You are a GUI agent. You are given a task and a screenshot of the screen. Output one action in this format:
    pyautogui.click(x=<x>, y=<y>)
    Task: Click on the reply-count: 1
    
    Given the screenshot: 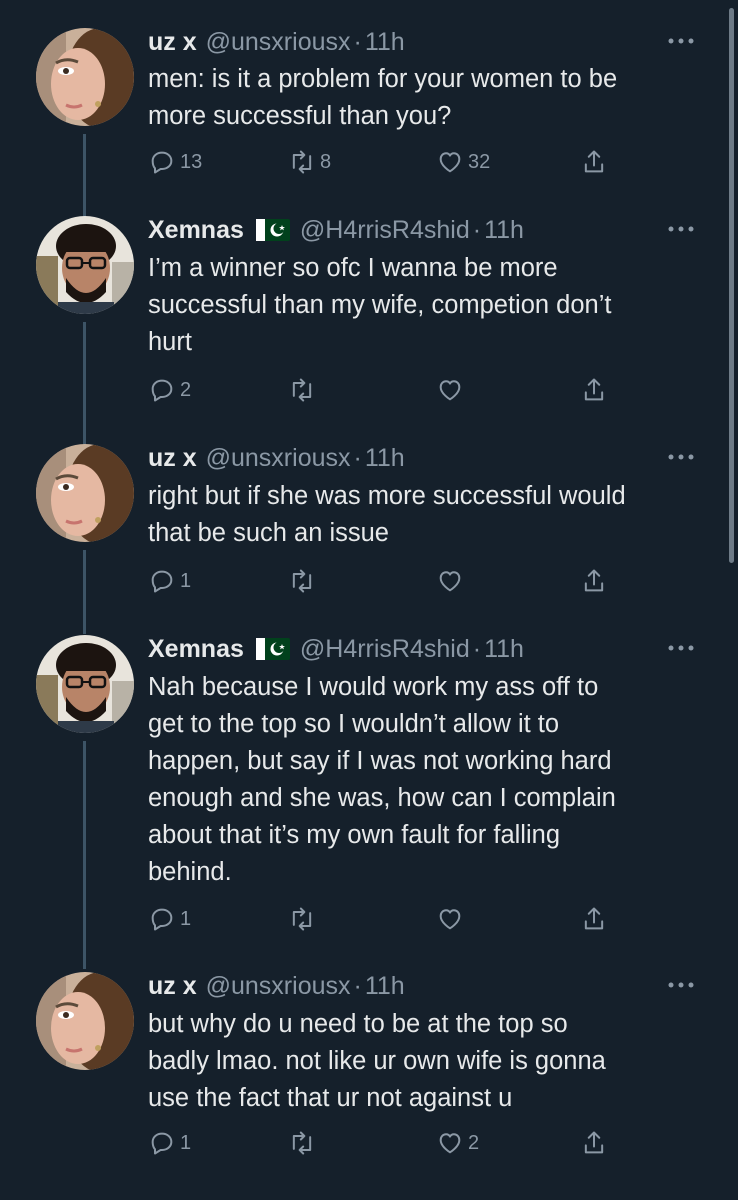 What is the action you would take?
    pyautogui.click(x=186, y=918)
    